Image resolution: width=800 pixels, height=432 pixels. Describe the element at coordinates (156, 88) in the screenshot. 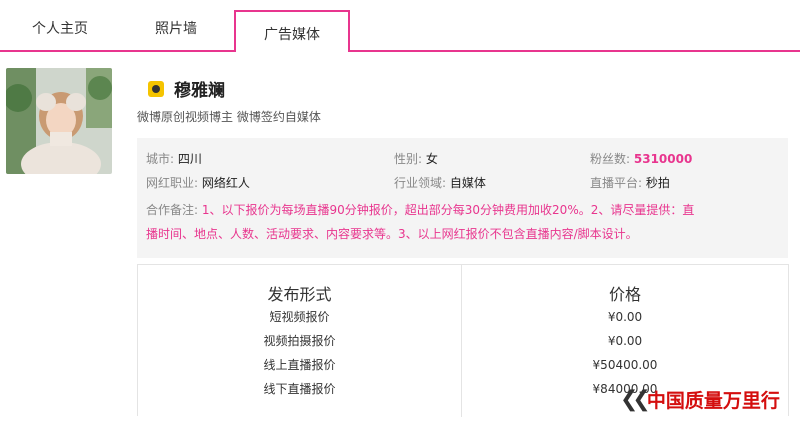

I see `camera-platform-icon` at that location.